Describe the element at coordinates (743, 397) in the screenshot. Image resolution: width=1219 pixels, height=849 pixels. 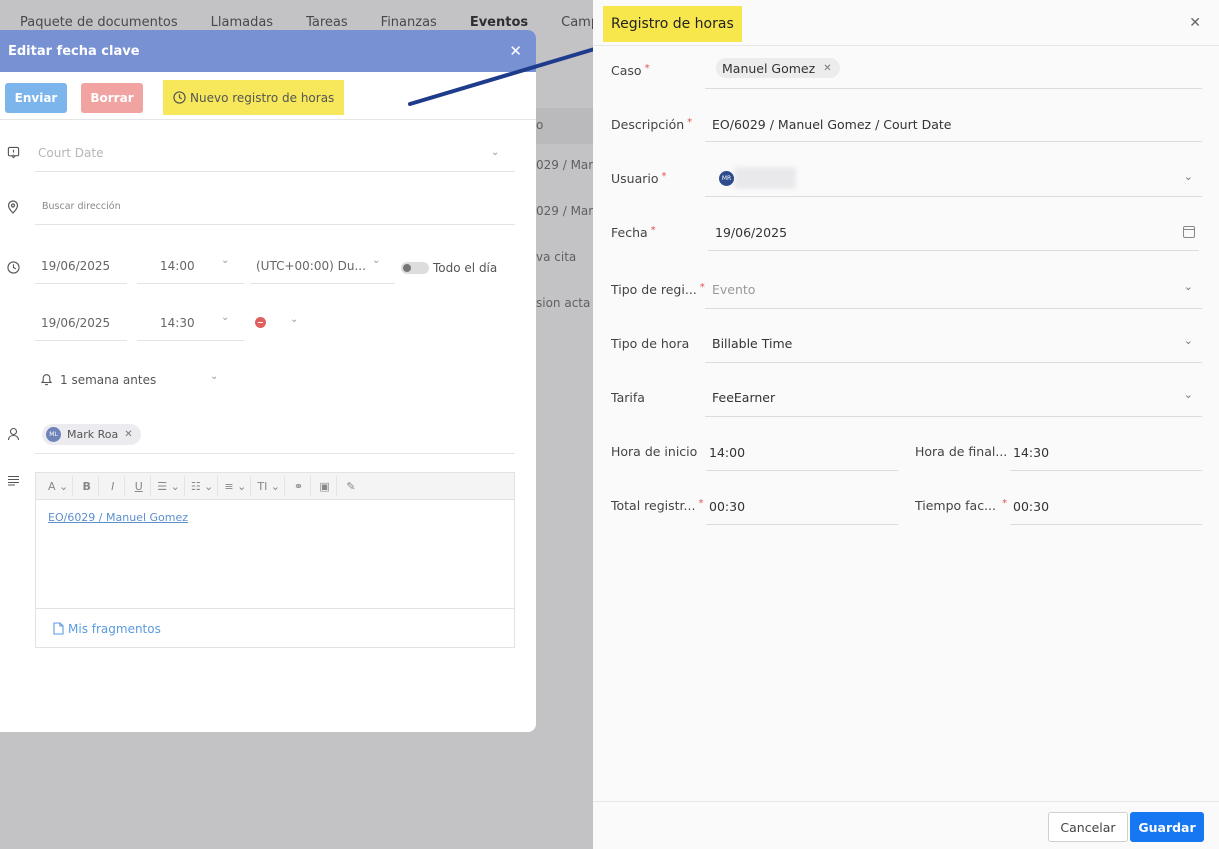
I see `rate-select: FeeEarner` at that location.